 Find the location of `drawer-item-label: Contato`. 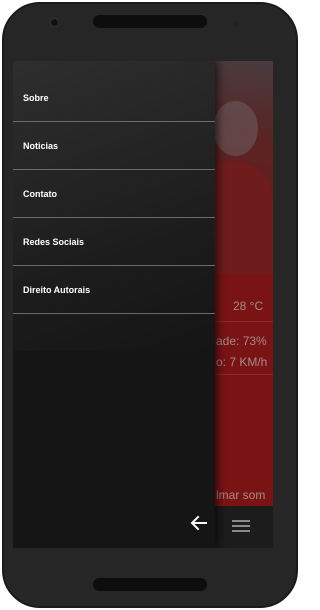

drawer-item-label: Contato is located at coordinates (40, 193).